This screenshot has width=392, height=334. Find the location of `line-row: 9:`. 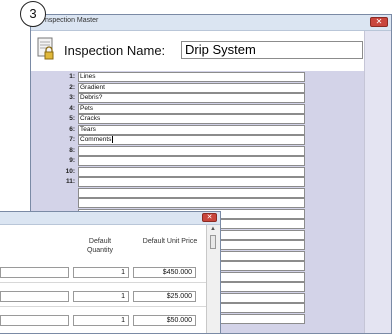

line-row: 9: is located at coordinates (198, 161).